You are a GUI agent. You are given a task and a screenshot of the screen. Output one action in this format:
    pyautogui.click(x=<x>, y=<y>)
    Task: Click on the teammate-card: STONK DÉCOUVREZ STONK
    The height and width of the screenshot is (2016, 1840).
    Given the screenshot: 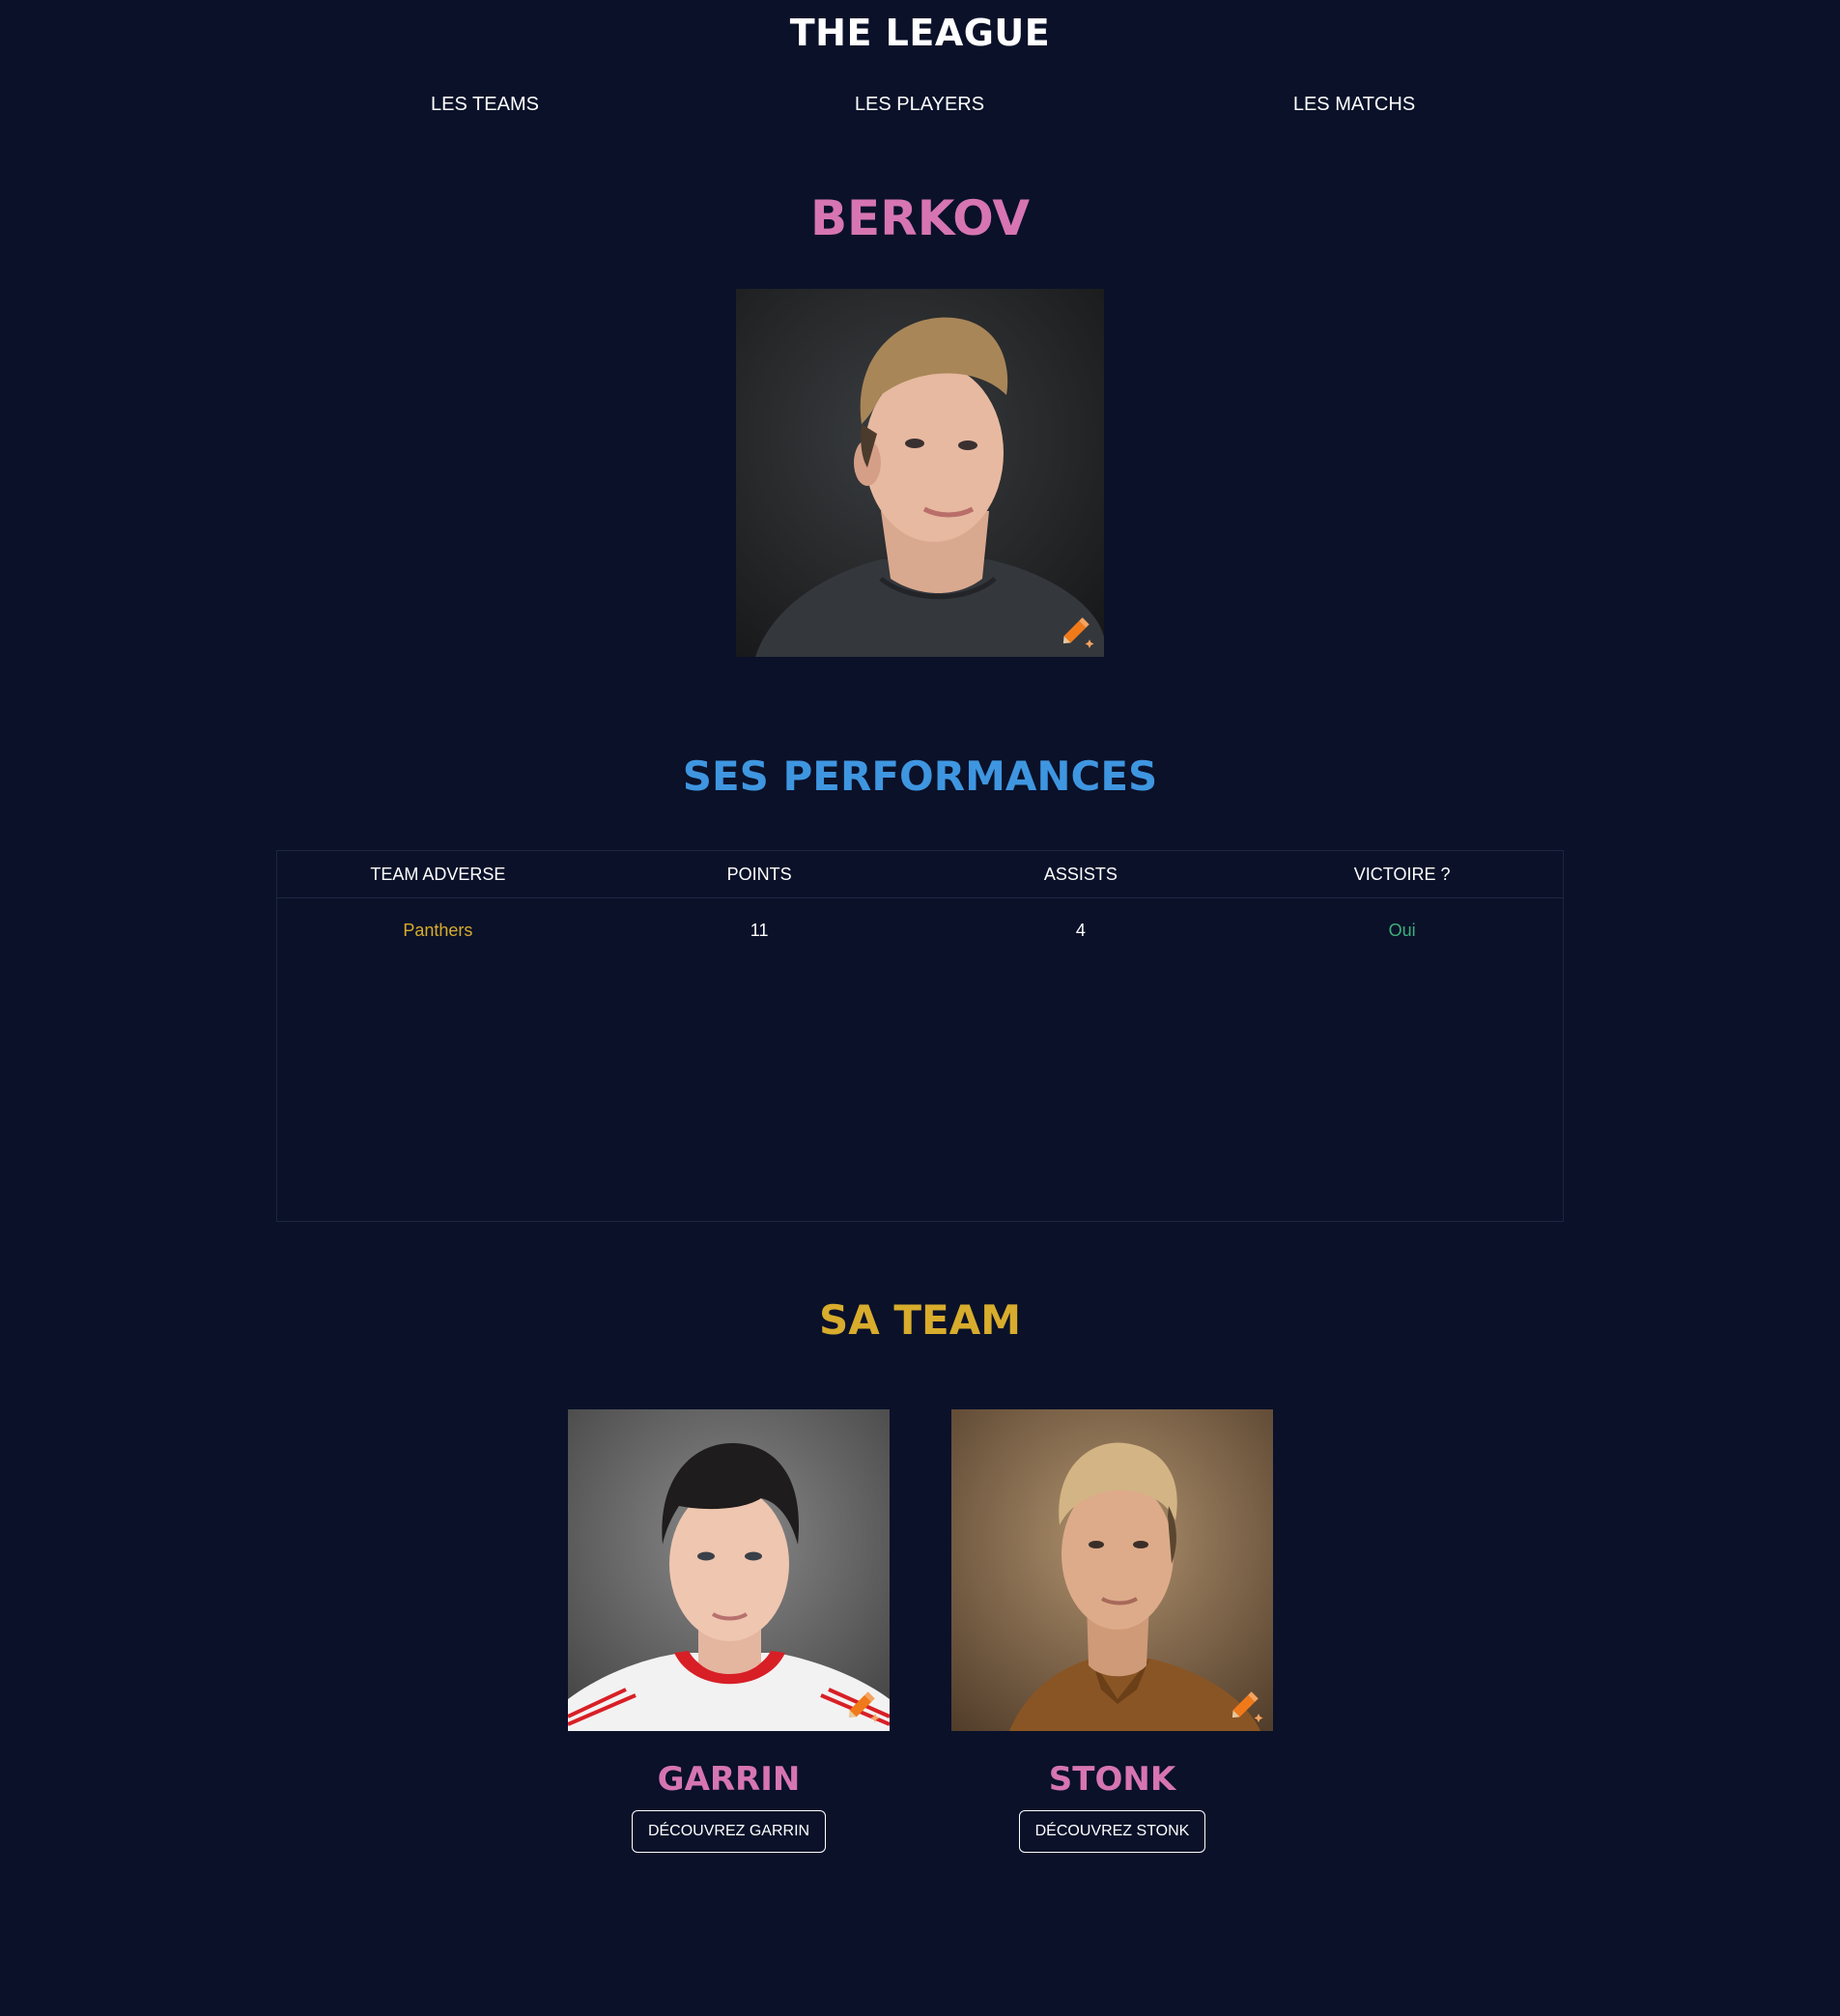 What is the action you would take?
    pyautogui.click(x=1112, y=1631)
    